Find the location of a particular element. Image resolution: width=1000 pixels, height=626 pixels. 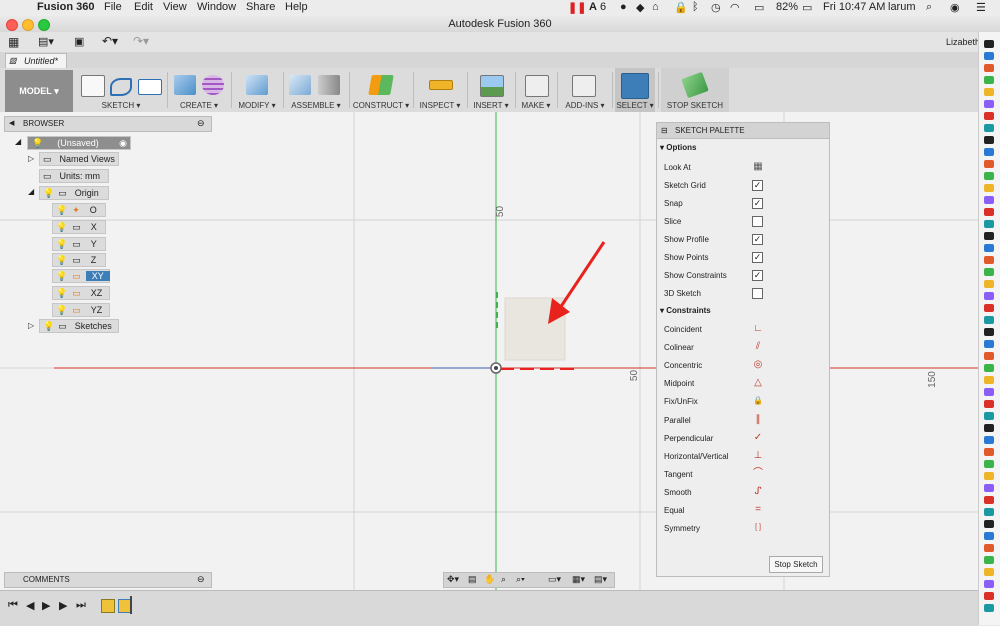

tree-sketches: 💡 ▭ Sketches is located at coordinates (79, 326).